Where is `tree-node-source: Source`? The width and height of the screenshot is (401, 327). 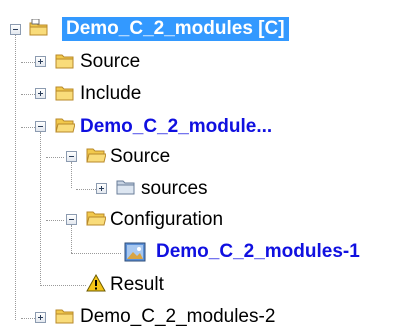 tree-node-source: Source is located at coordinates (110, 62).